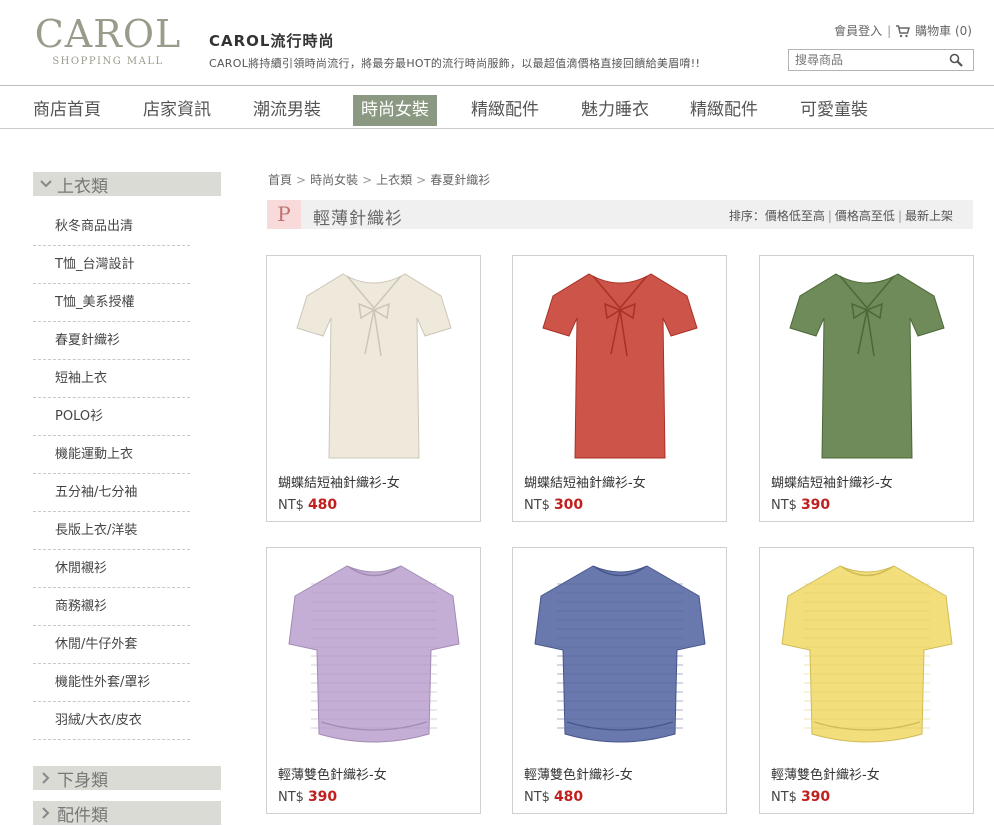  What do you see at coordinates (111, 493) in the screenshot?
I see `sidebar-item: 五分袖/七分袖` at bounding box center [111, 493].